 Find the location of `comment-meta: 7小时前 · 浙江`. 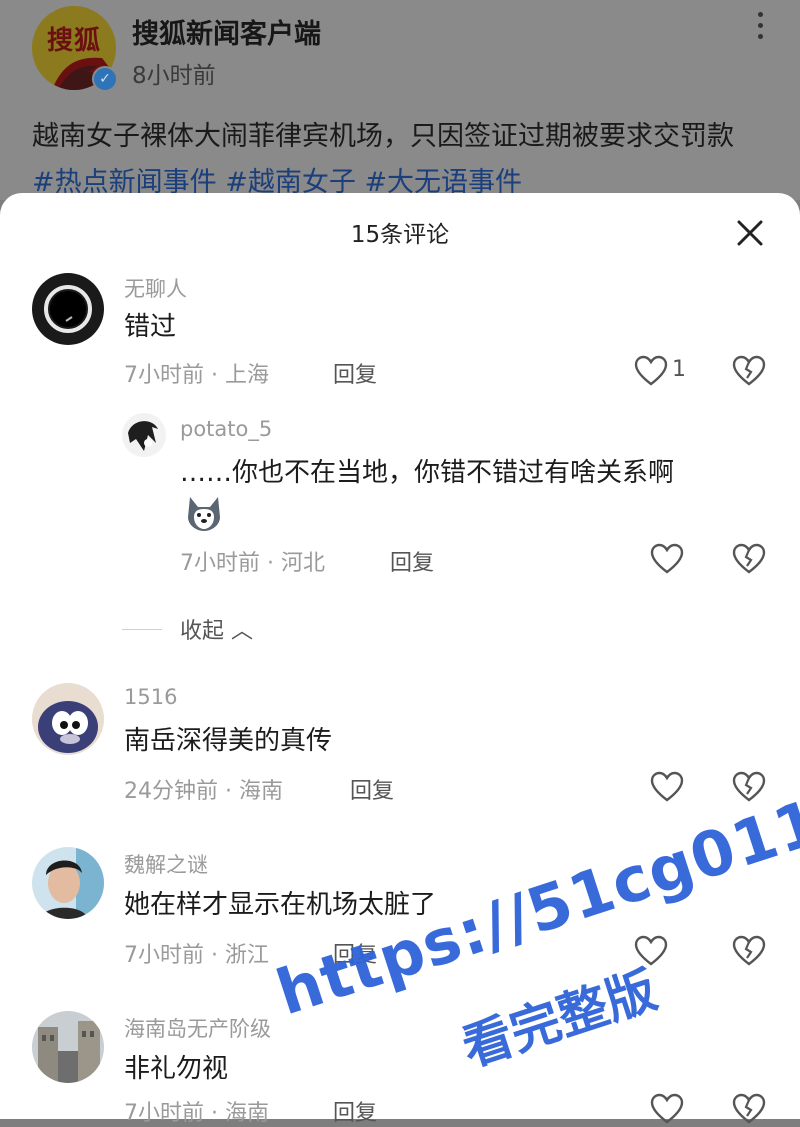

comment-meta: 7小时前 · 浙江 is located at coordinates (196, 955).